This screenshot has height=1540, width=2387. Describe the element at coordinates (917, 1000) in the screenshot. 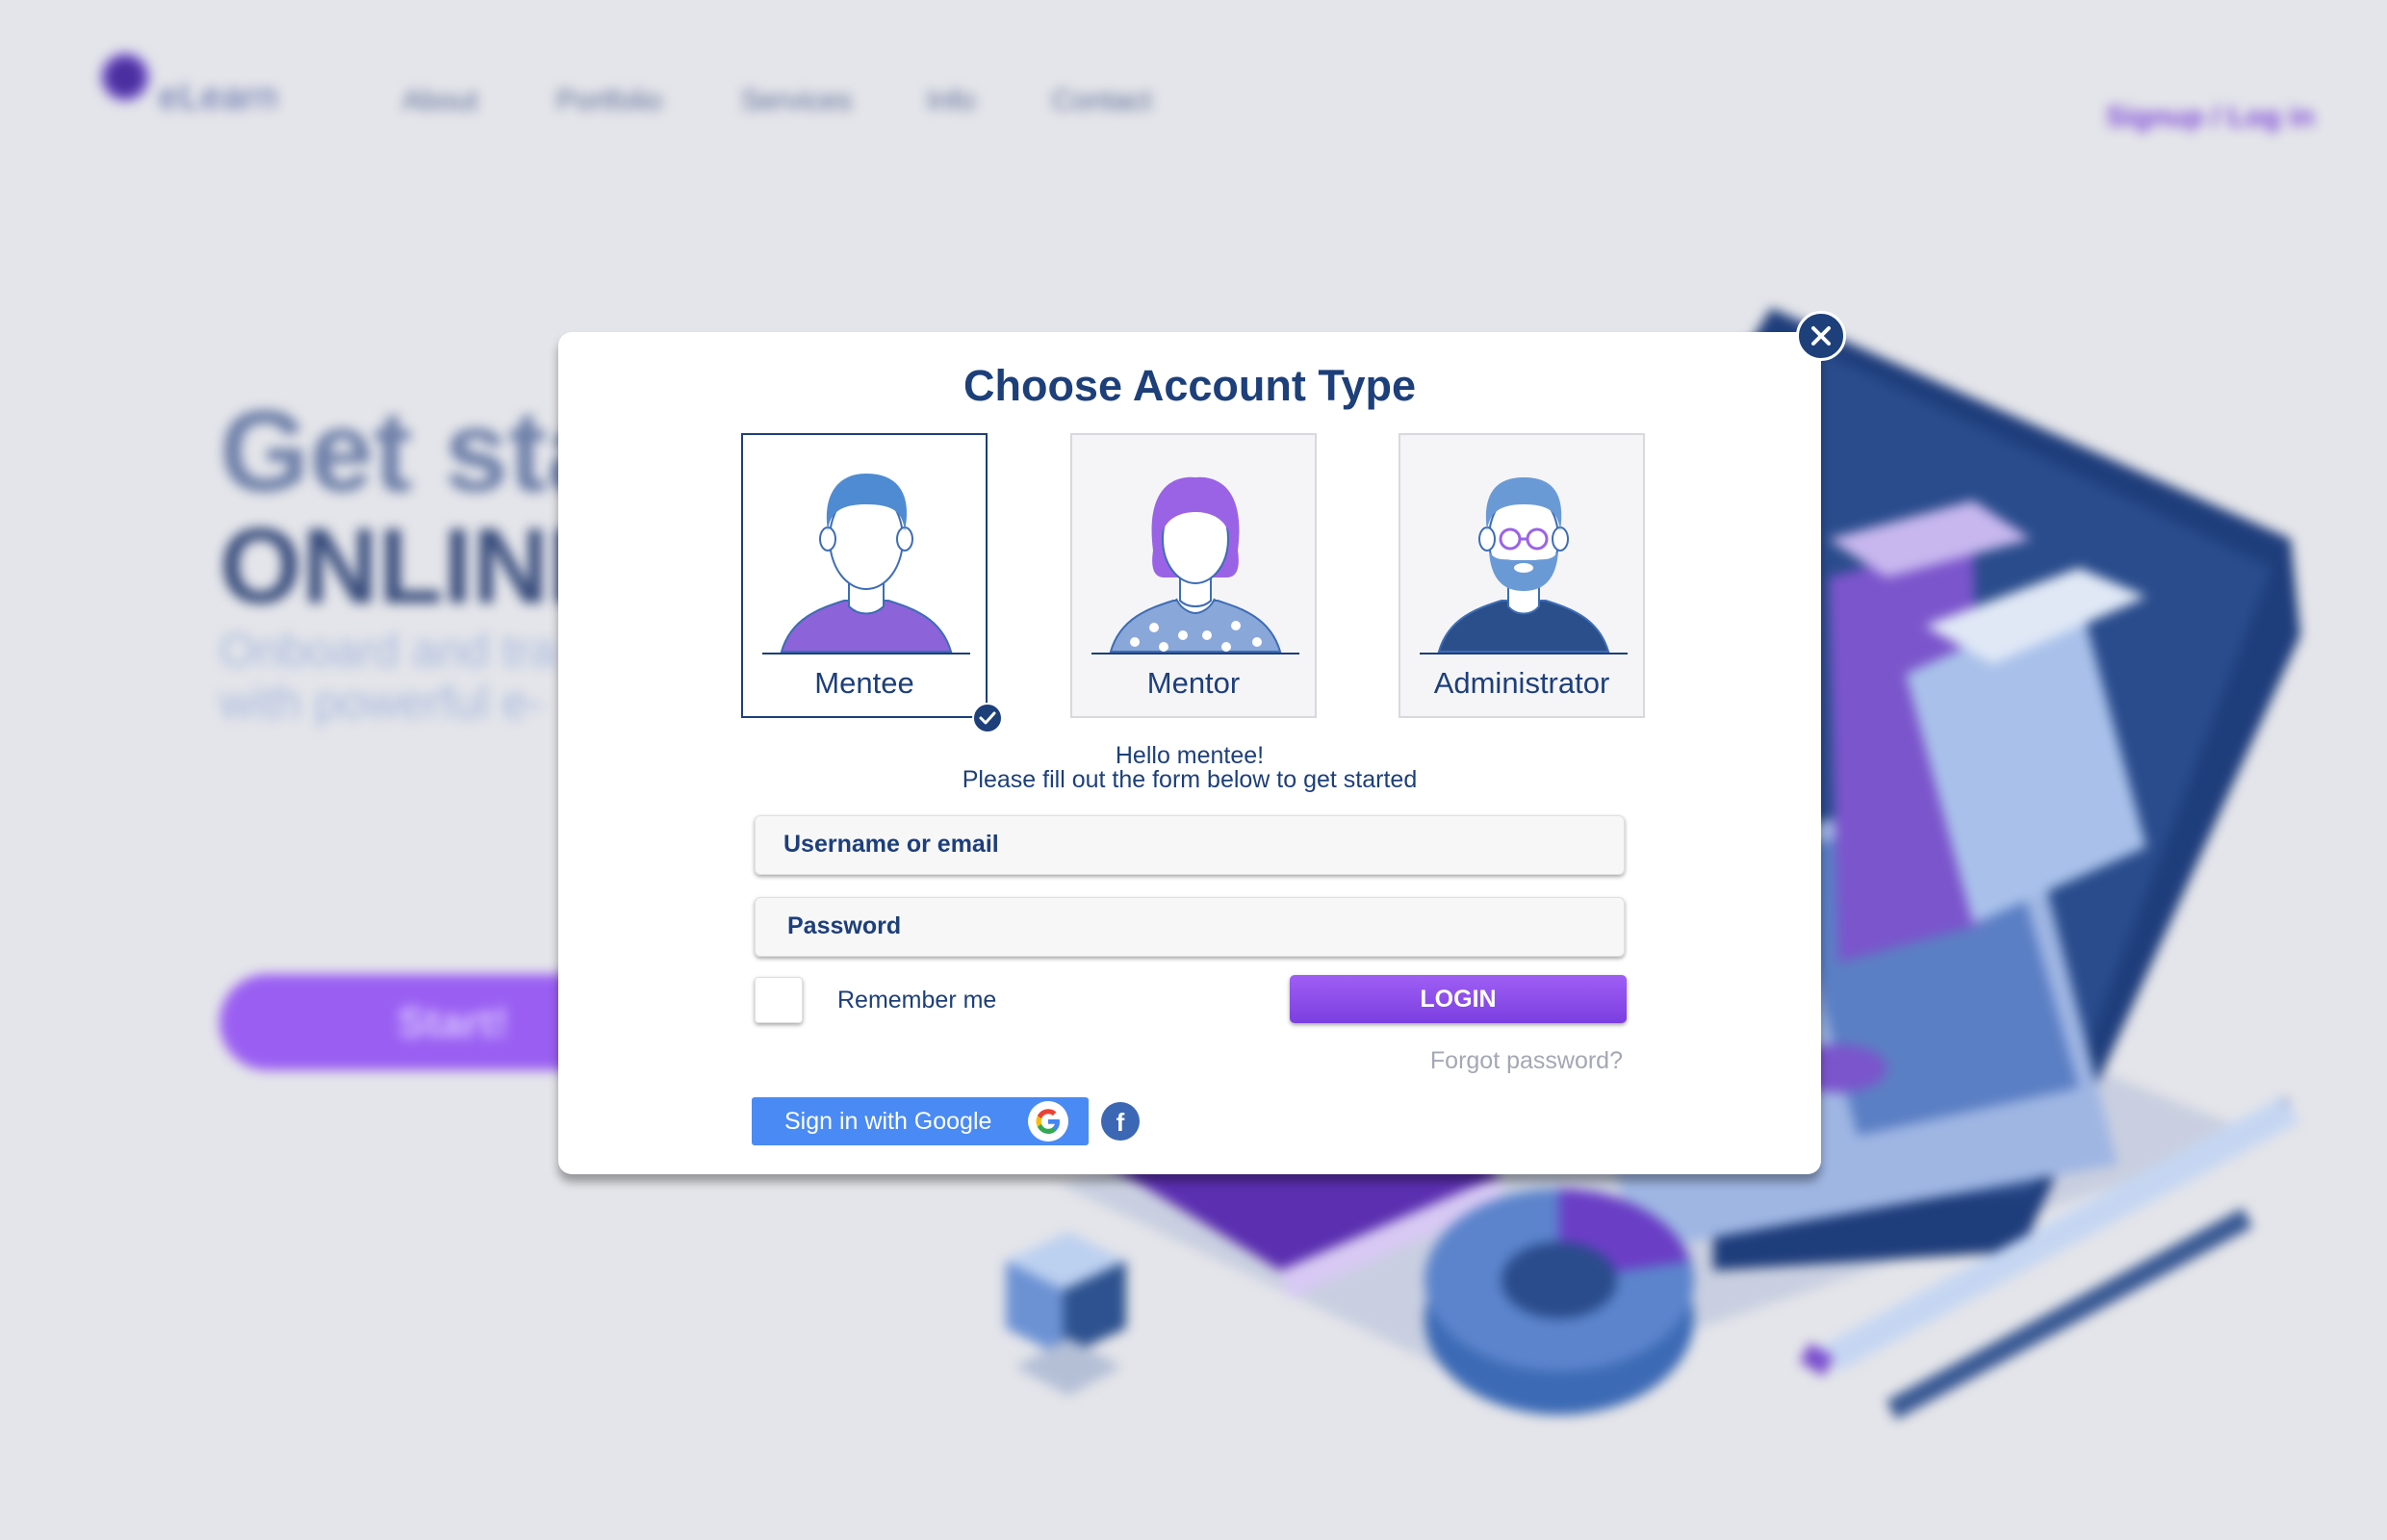

I see `remember-me-label: Remember me` at that location.